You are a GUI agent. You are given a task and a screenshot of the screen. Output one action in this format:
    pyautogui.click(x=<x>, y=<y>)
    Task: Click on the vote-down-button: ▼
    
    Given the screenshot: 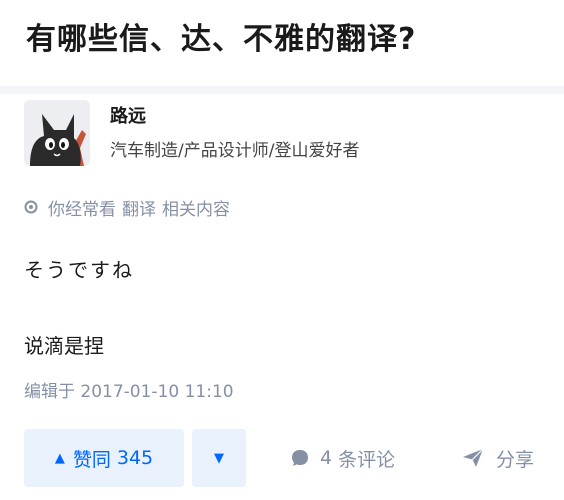 What is the action you would take?
    pyautogui.click(x=219, y=458)
    